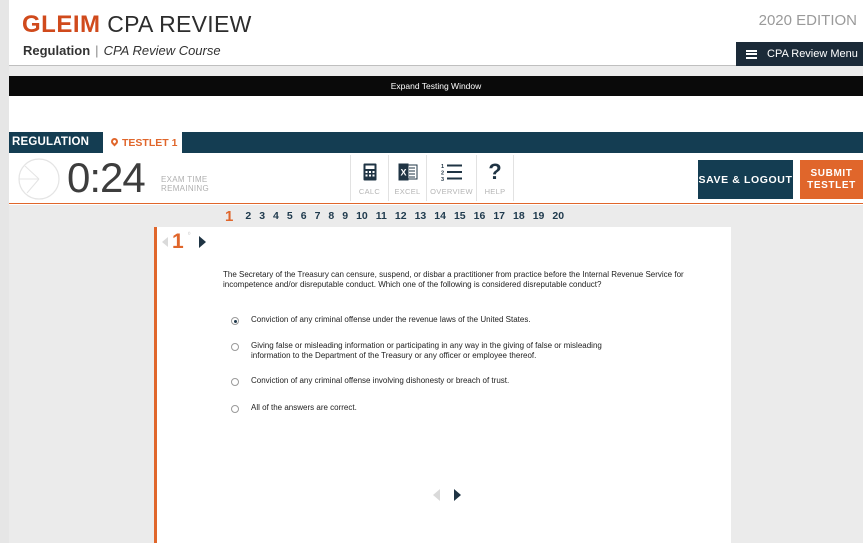 The height and width of the screenshot is (543, 863). I want to click on tool-buttons: CALC X EXCEL 1 2 3 OVERVIEW ? HELP, so click(432, 178).